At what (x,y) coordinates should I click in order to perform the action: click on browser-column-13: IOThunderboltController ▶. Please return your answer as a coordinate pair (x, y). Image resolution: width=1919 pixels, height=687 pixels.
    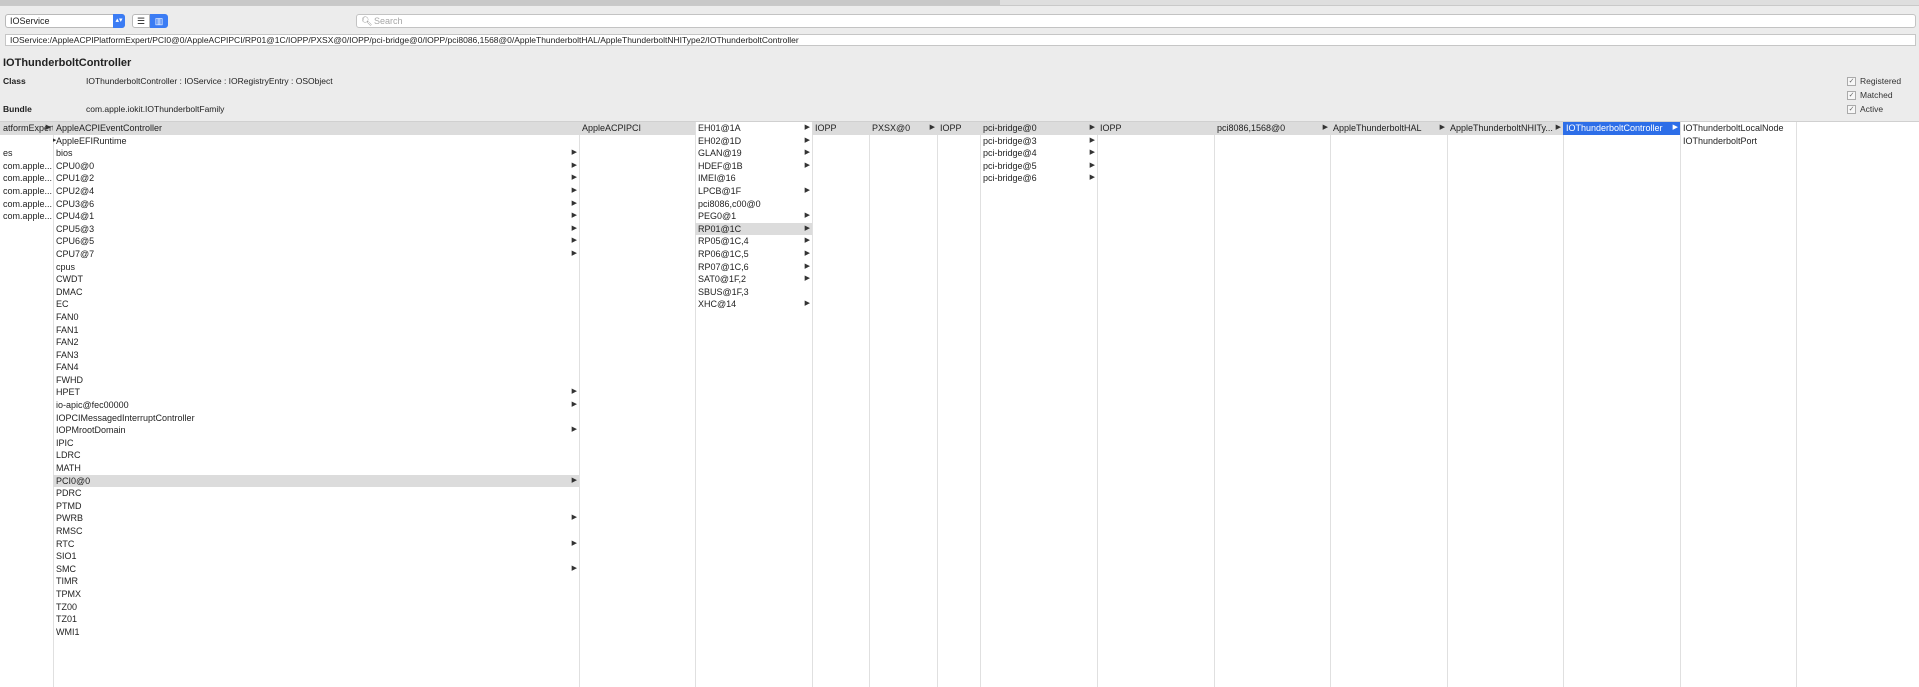
    Looking at the image, I should click on (1622, 404).